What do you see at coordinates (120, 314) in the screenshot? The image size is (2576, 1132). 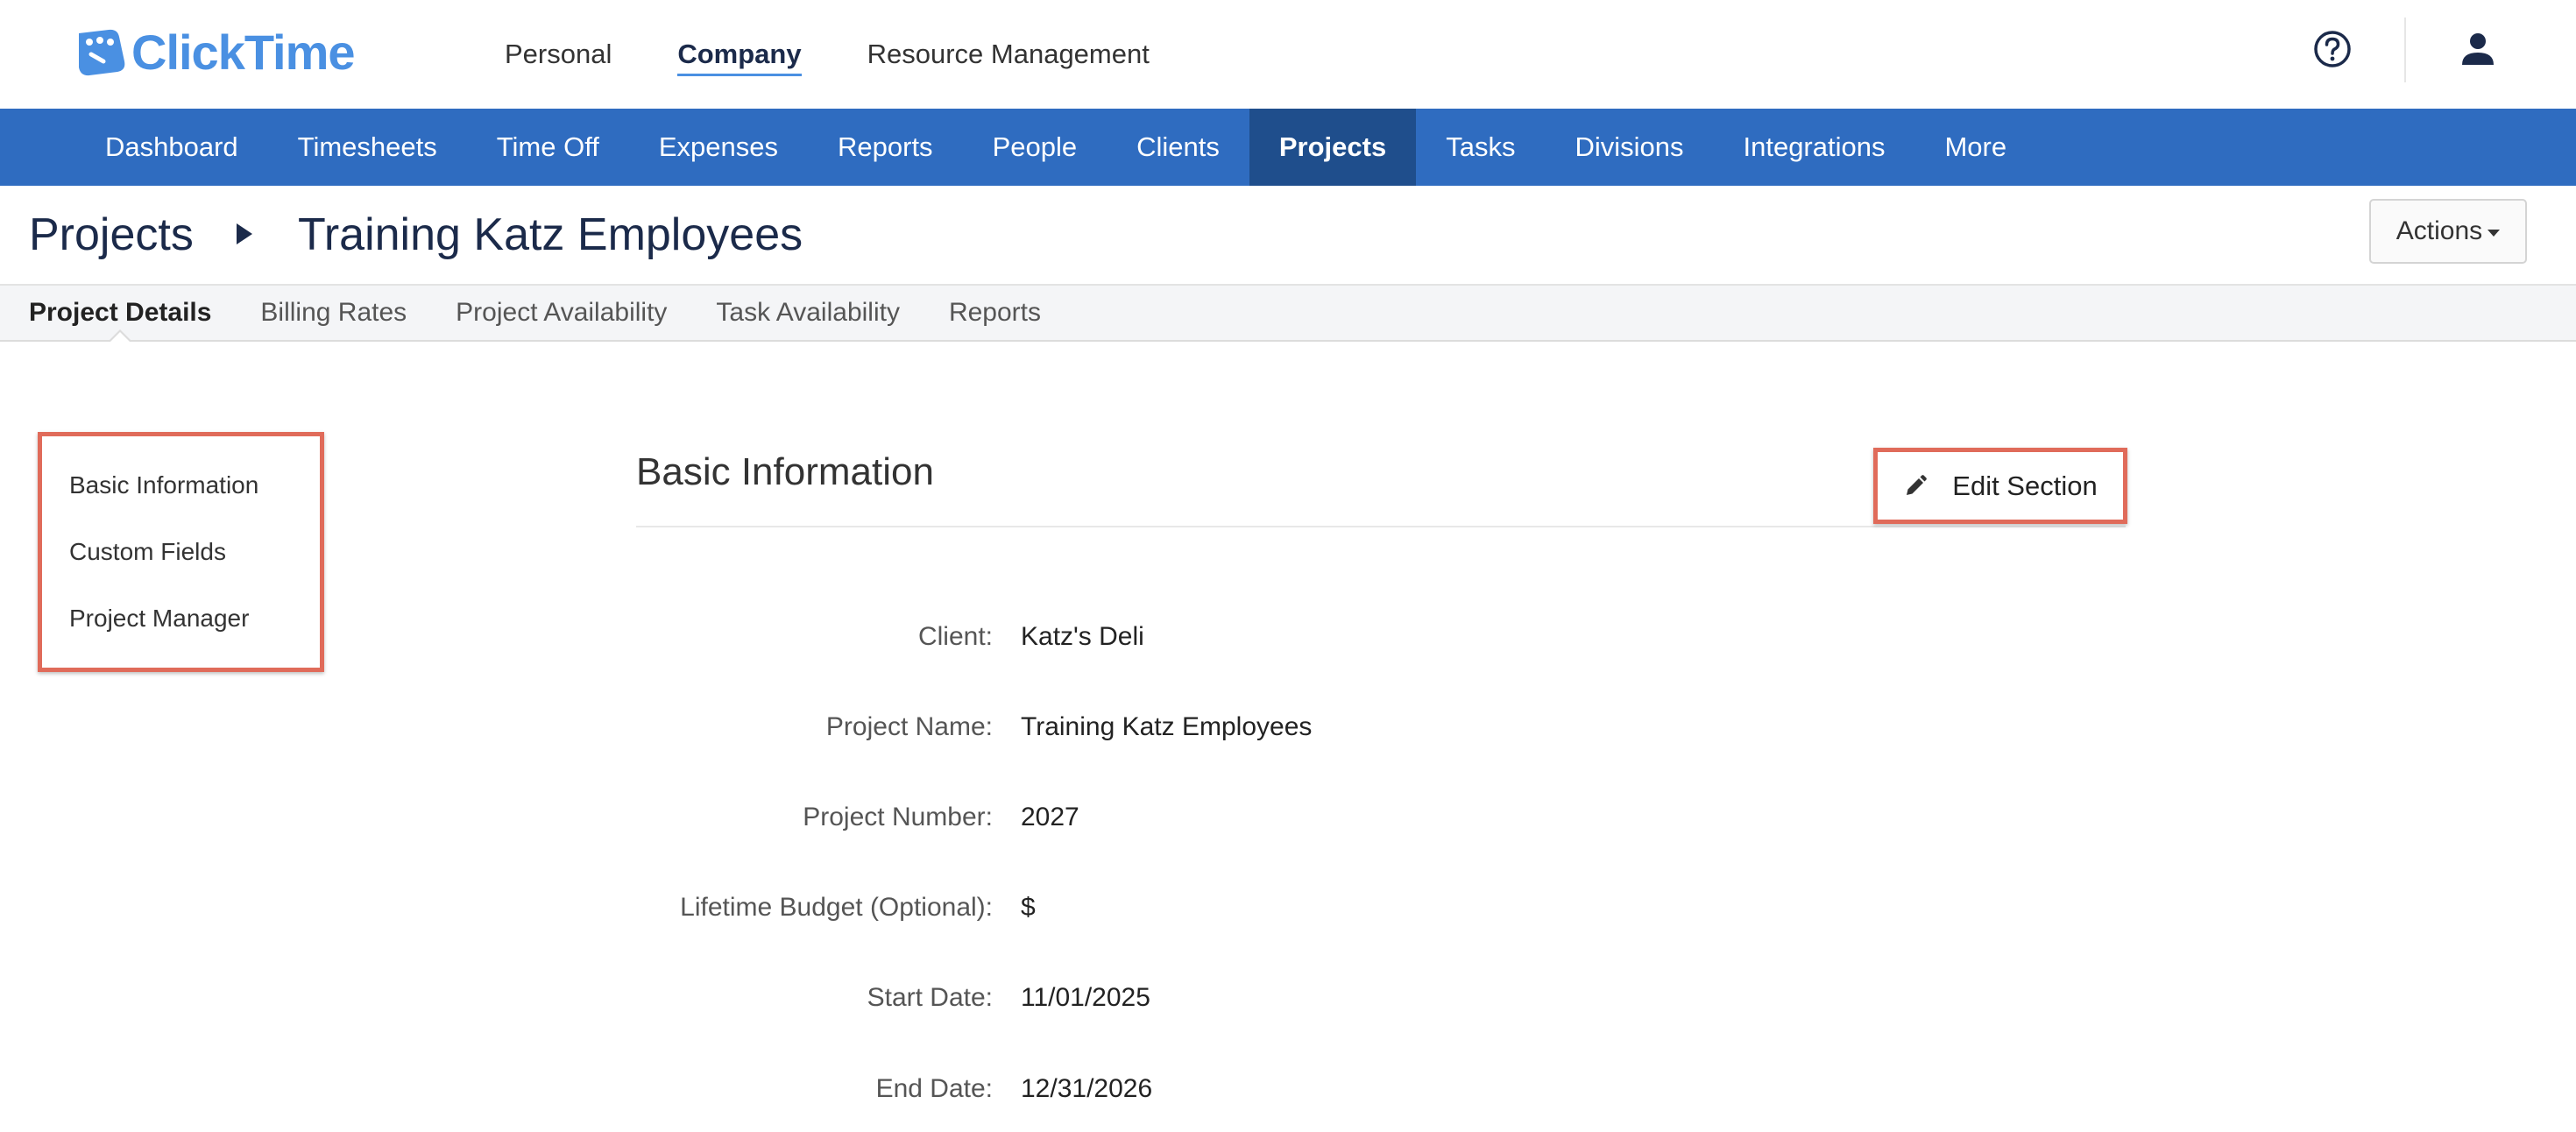 I see `tab-project-details: Project Details` at bounding box center [120, 314].